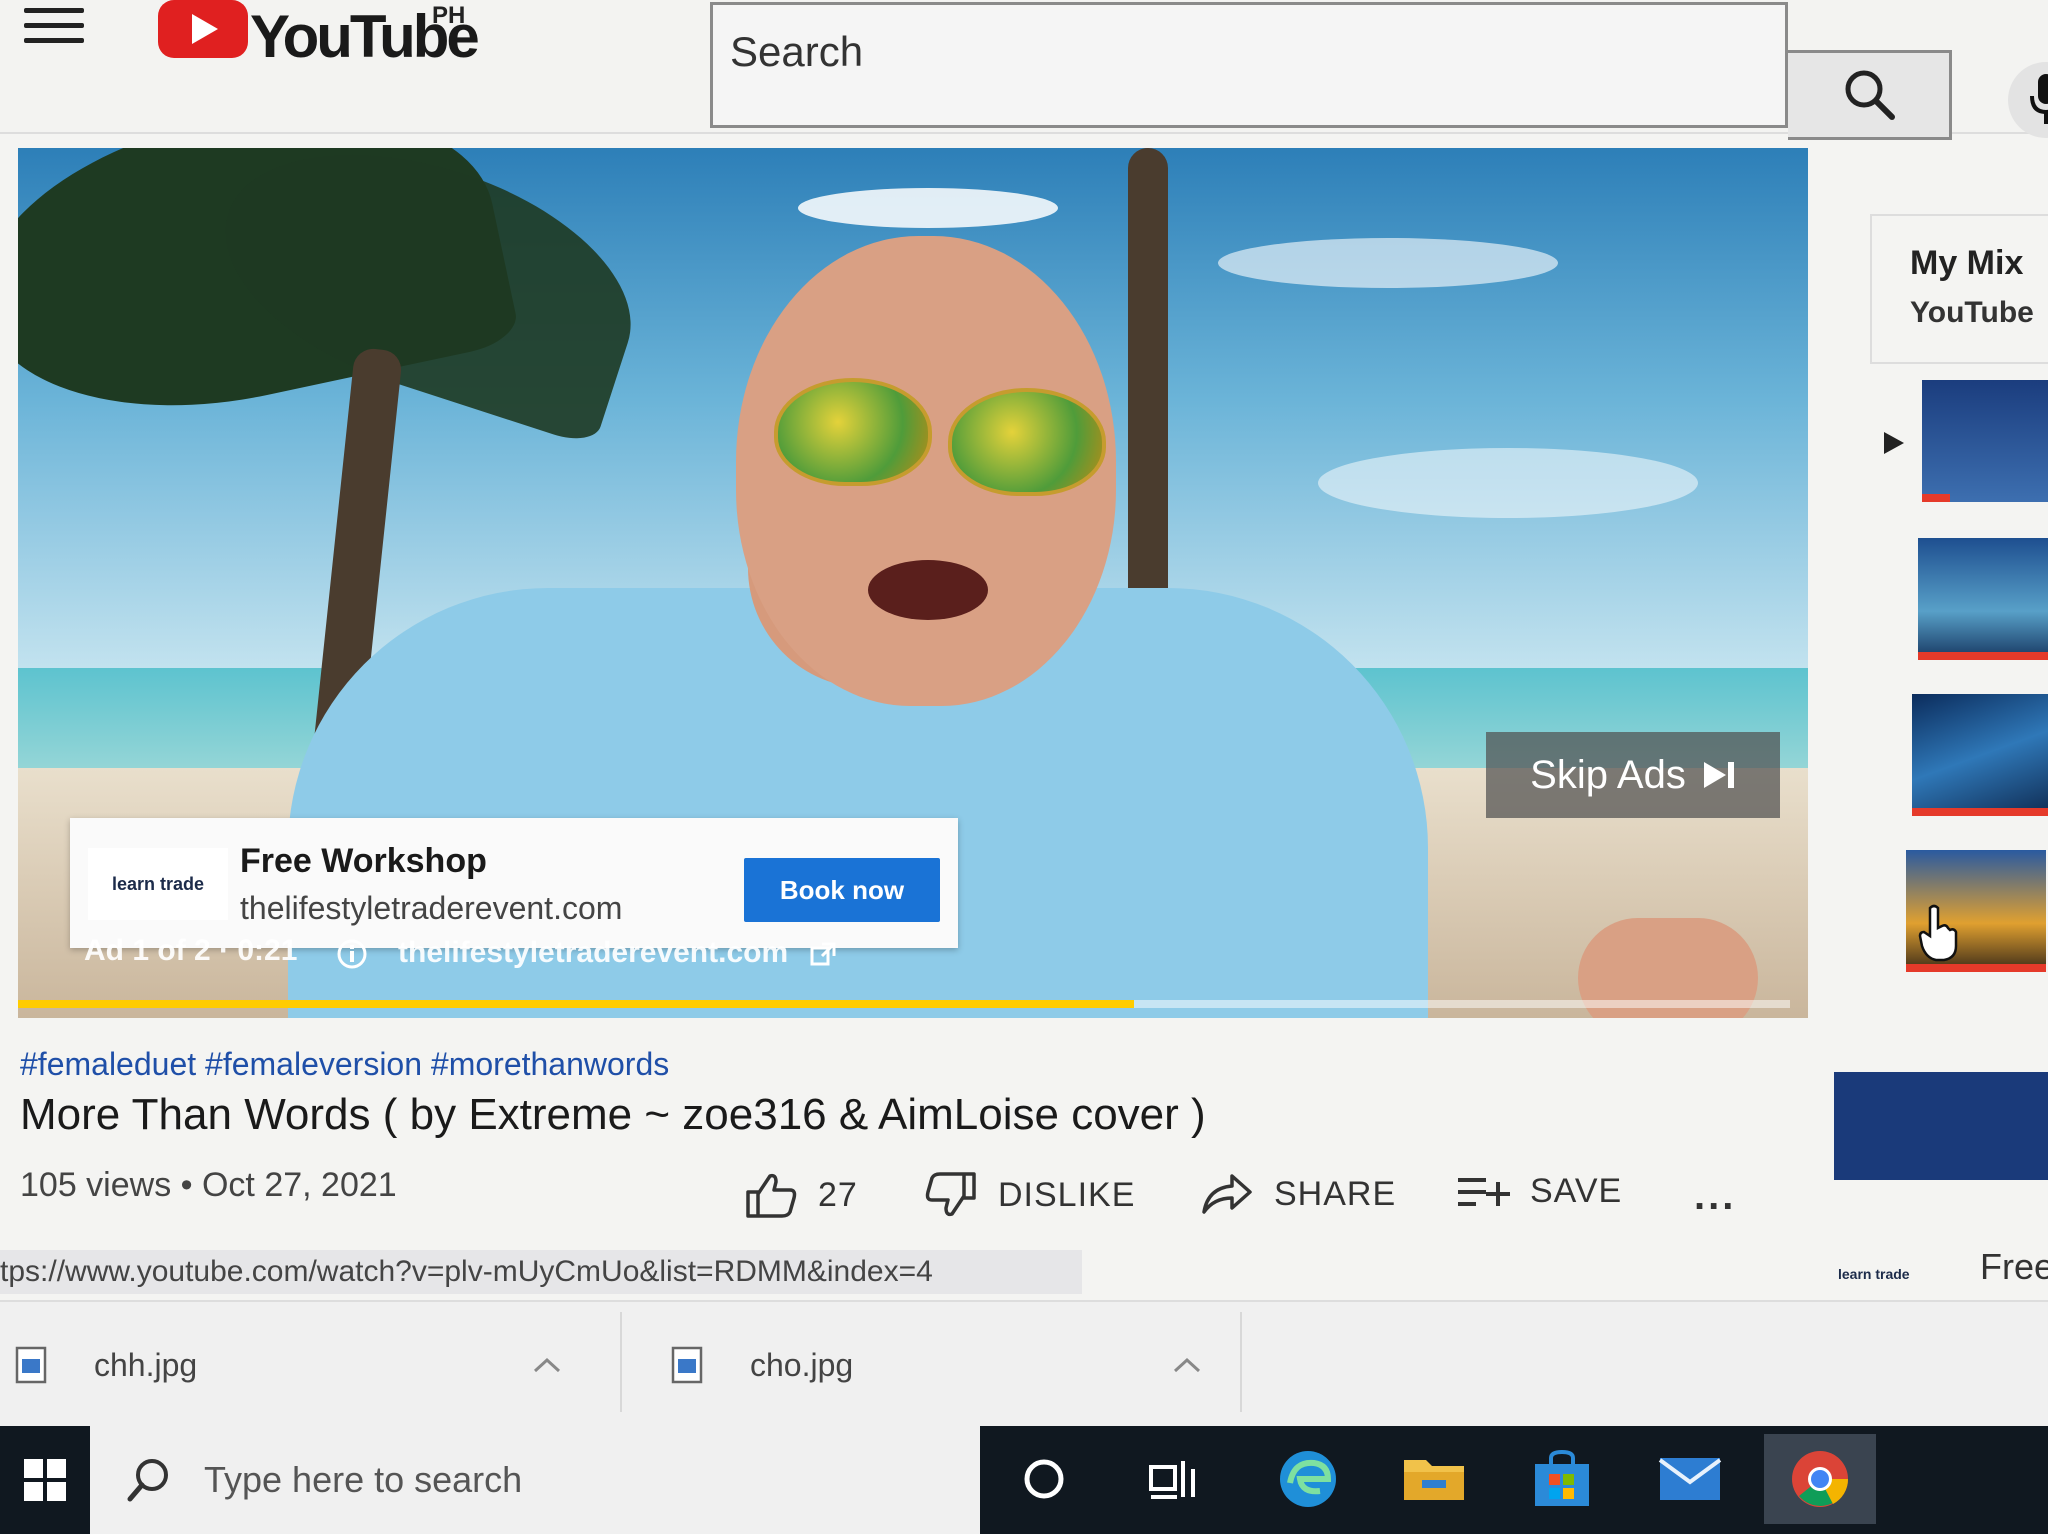 This screenshot has height=1534, width=2048. What do you see at coordinates (54, 28) in the screenshot?
I see `menu-icon` at bounding box center [54, 28].